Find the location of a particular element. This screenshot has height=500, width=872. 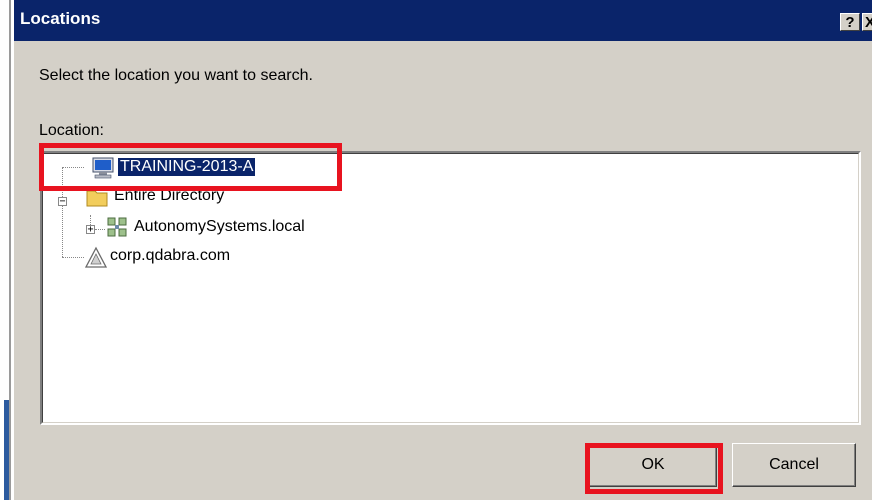

background-window-edge is located at coordinates (7, 250).